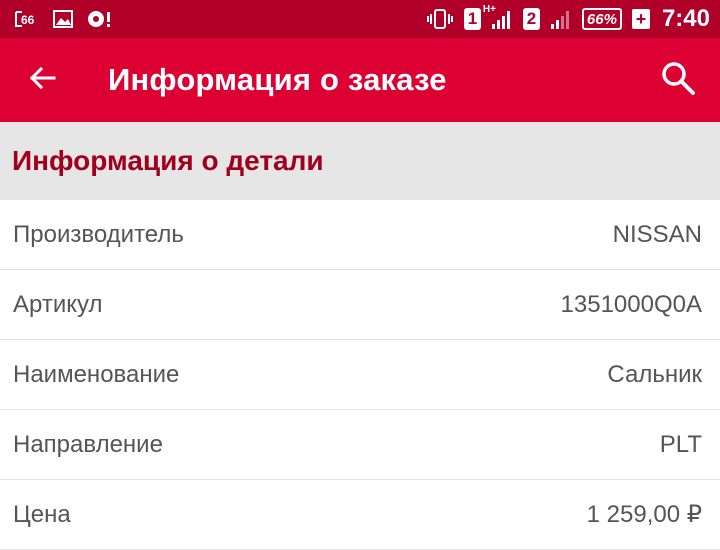  Describe the element at coordinates (601, 19) in the screenshot. I see `battery-indicator: 66%` at that location.